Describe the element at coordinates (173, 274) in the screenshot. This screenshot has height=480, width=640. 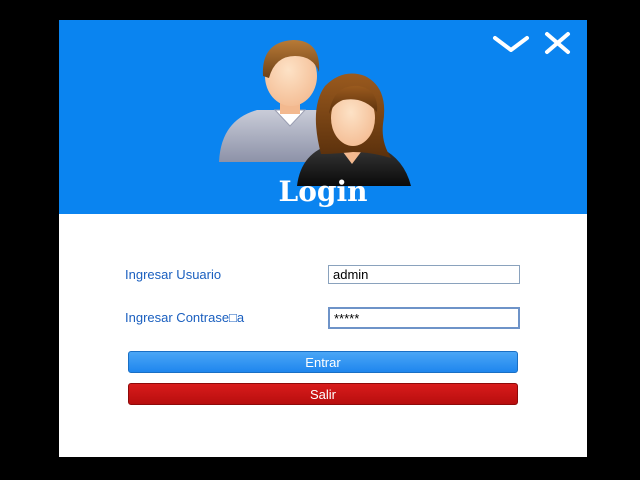
I see `username-label: Ingresar Usuario` at that location.